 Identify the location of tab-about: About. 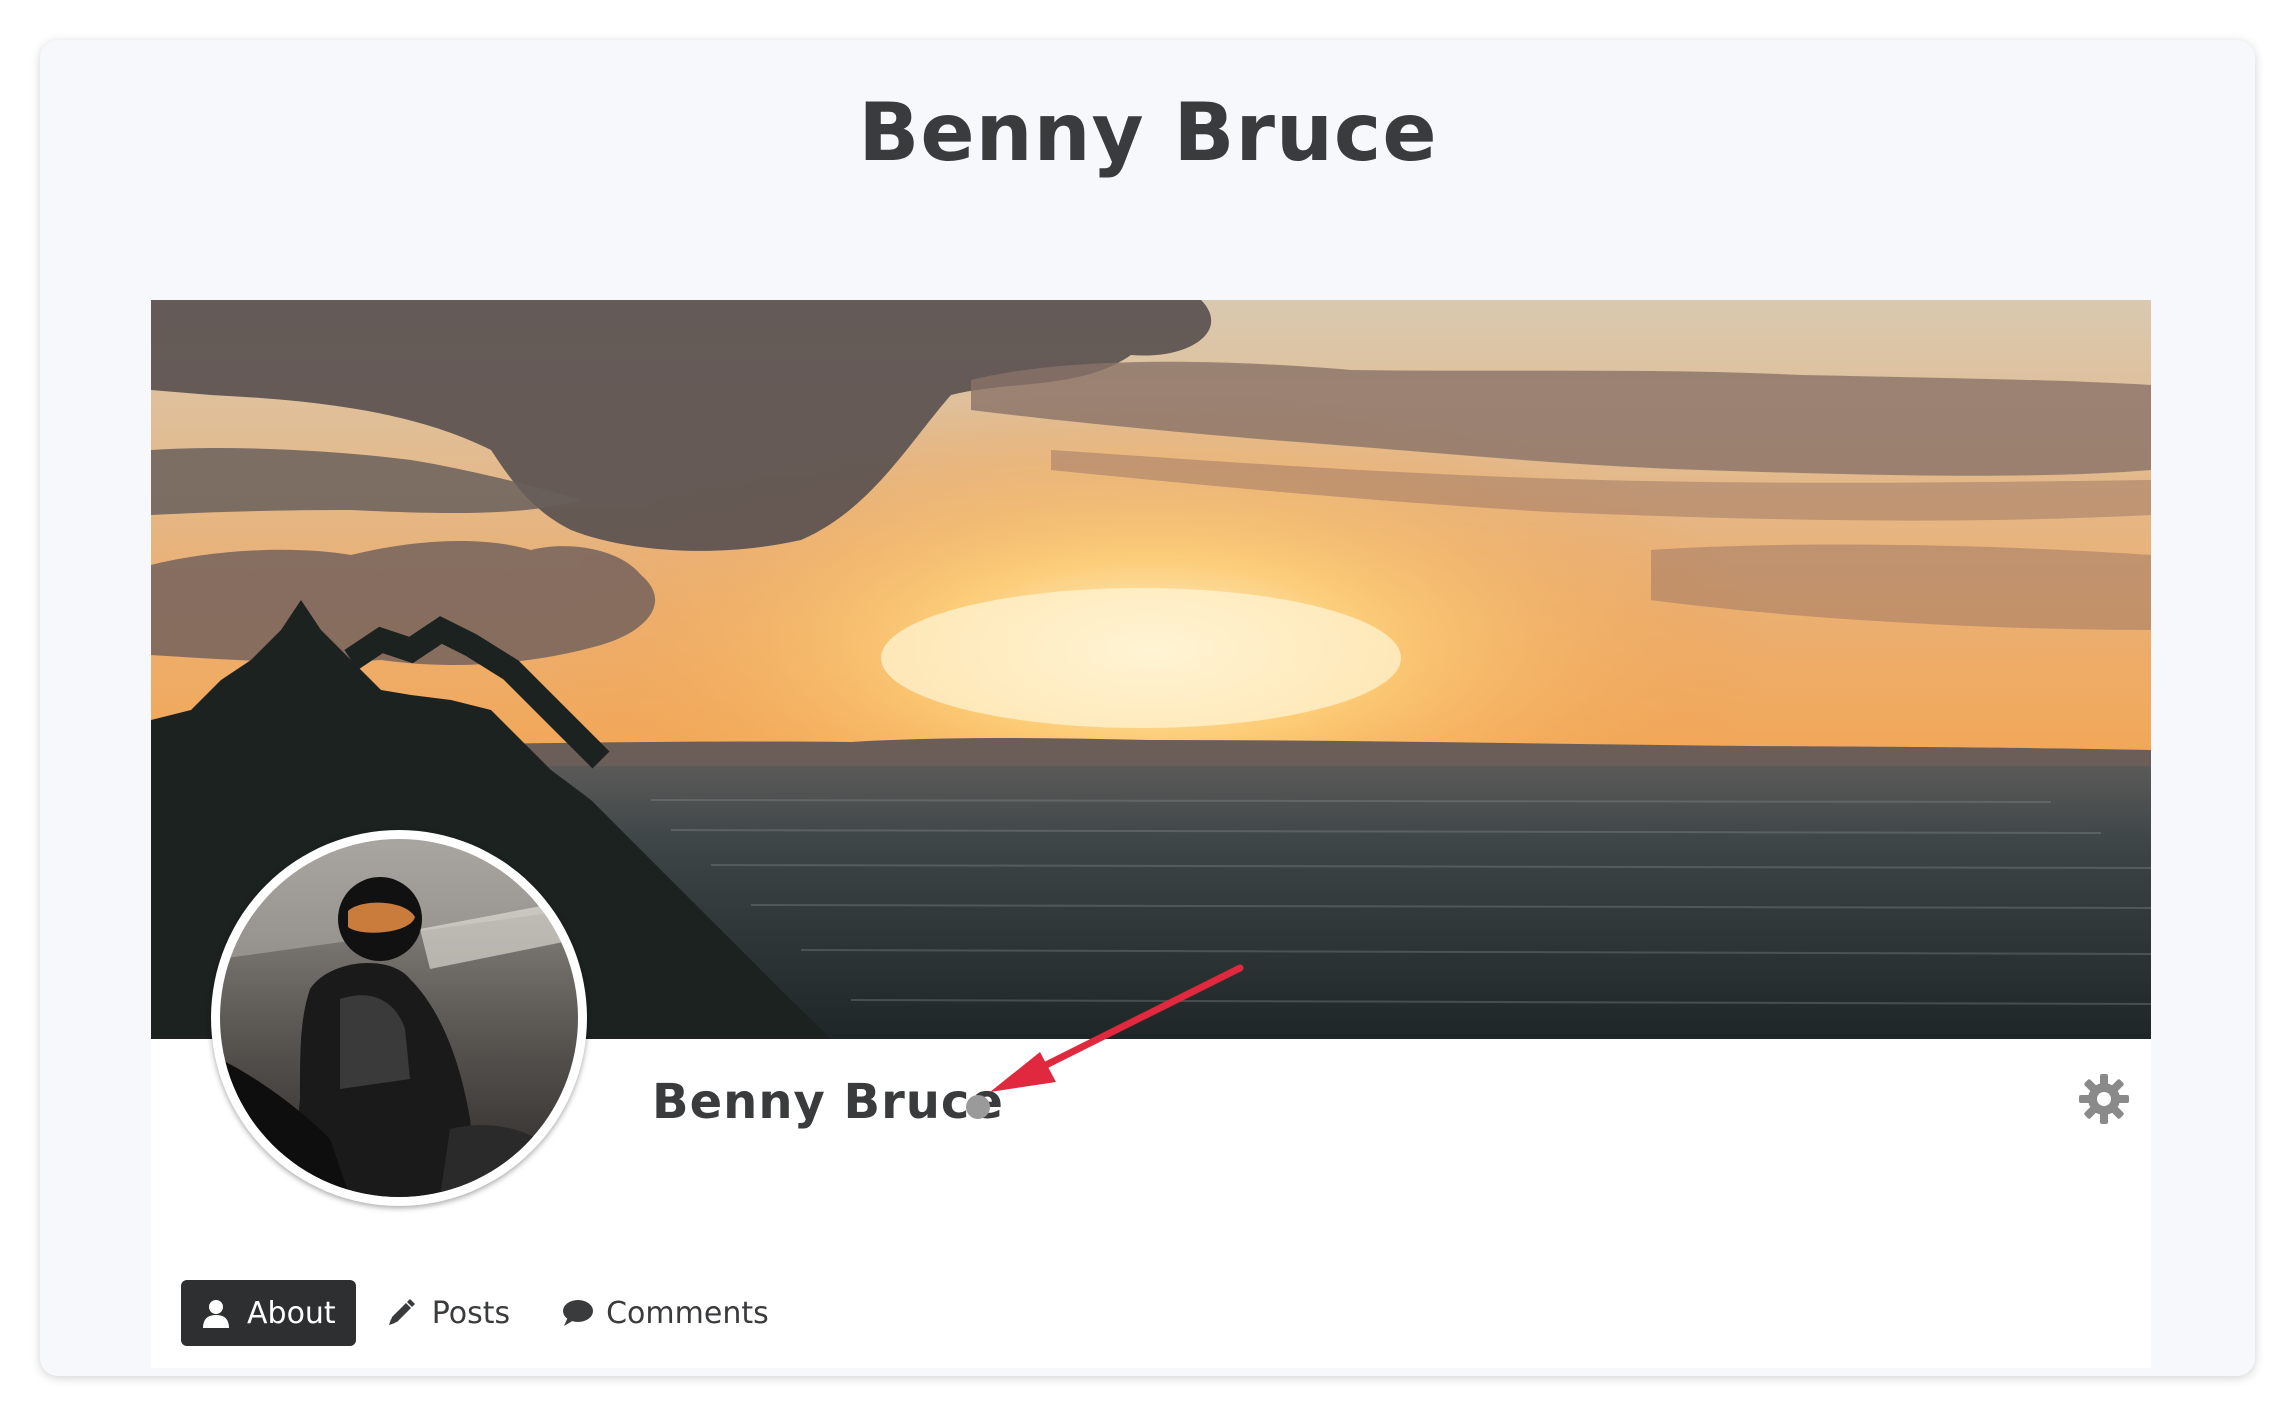
(268, 1313).